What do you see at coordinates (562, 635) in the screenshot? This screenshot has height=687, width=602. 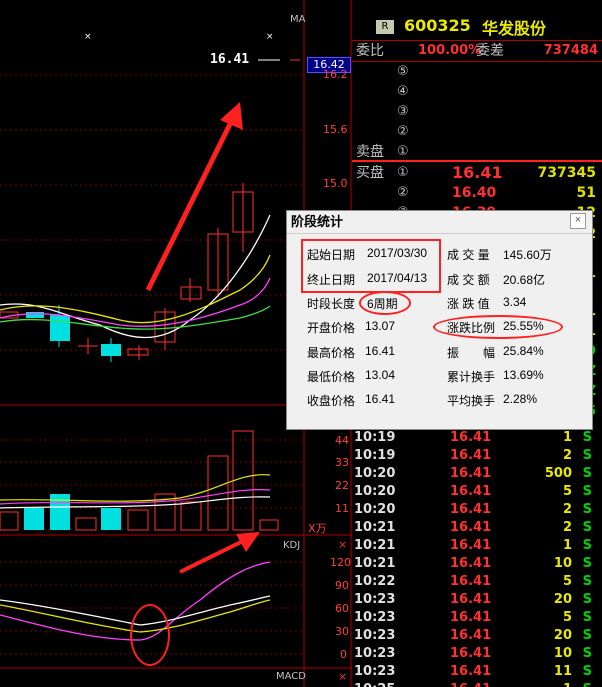 I see `trade-volume: 20` at bounding box center [562, 635].